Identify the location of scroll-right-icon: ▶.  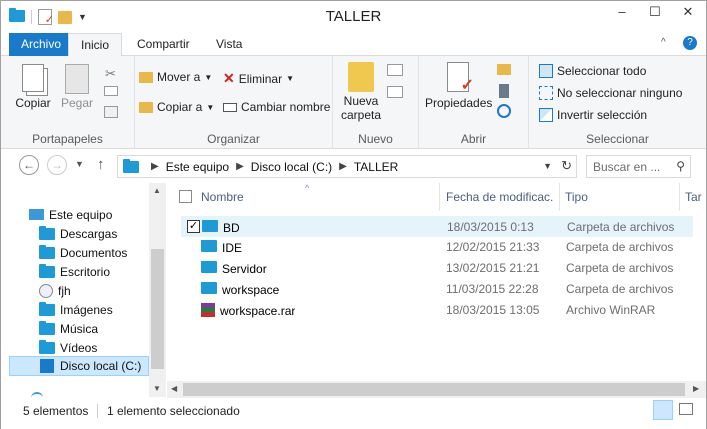
(696, 388).